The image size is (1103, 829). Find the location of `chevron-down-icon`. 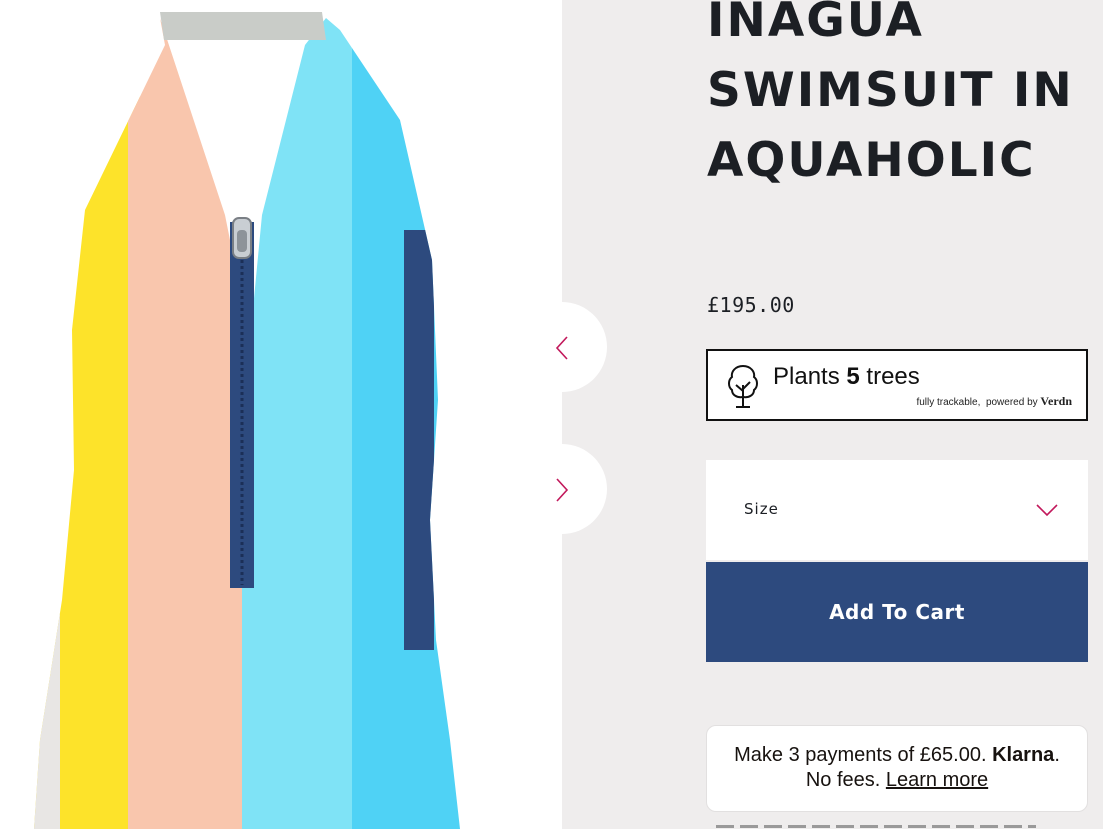

chevron-down-icon is located at coordinates (1047, 510).